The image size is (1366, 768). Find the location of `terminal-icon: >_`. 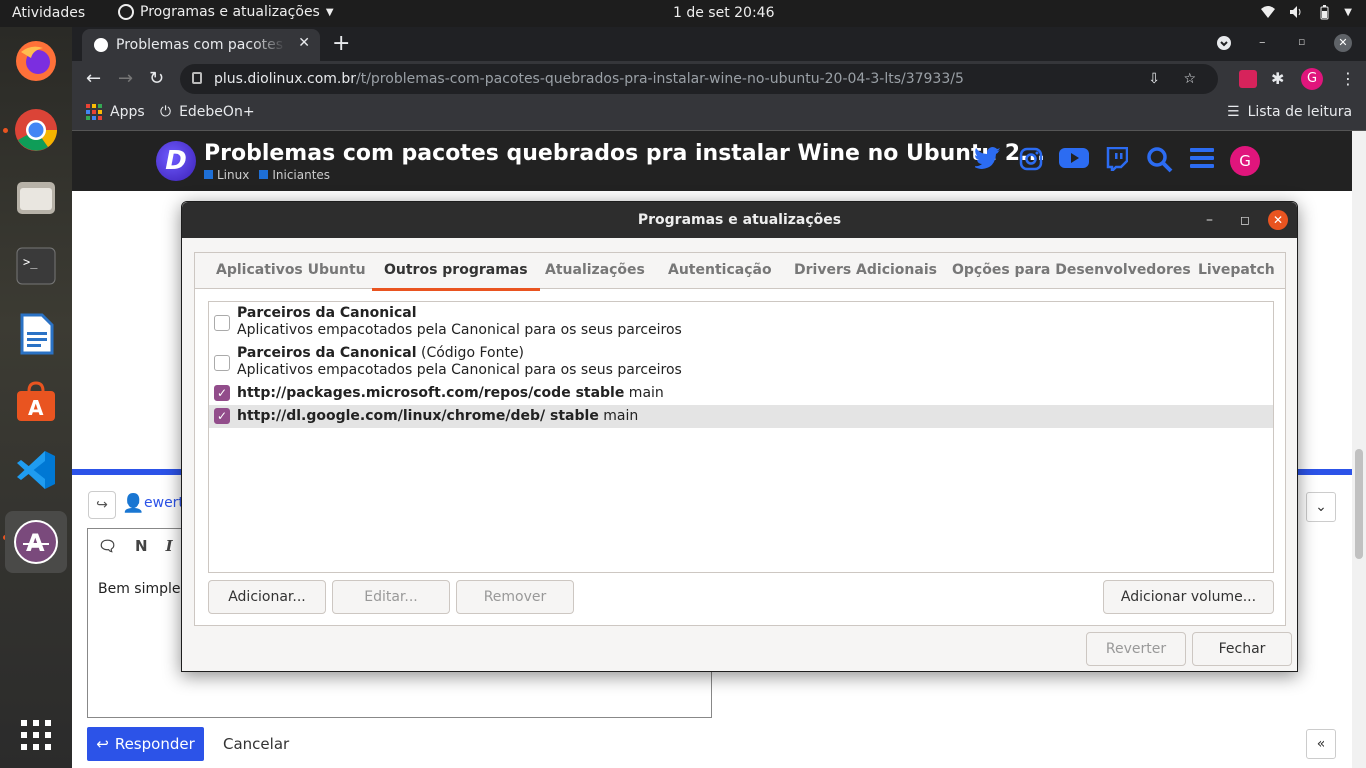

terminal-icon: >_ is located at coordinates (36, 266).